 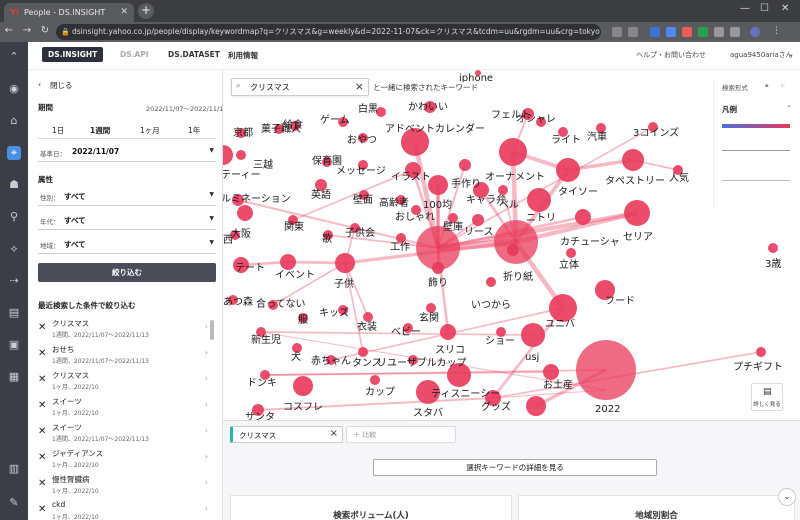 I want to click on keyword-label: 壁庫, so click(x=453, y=226).